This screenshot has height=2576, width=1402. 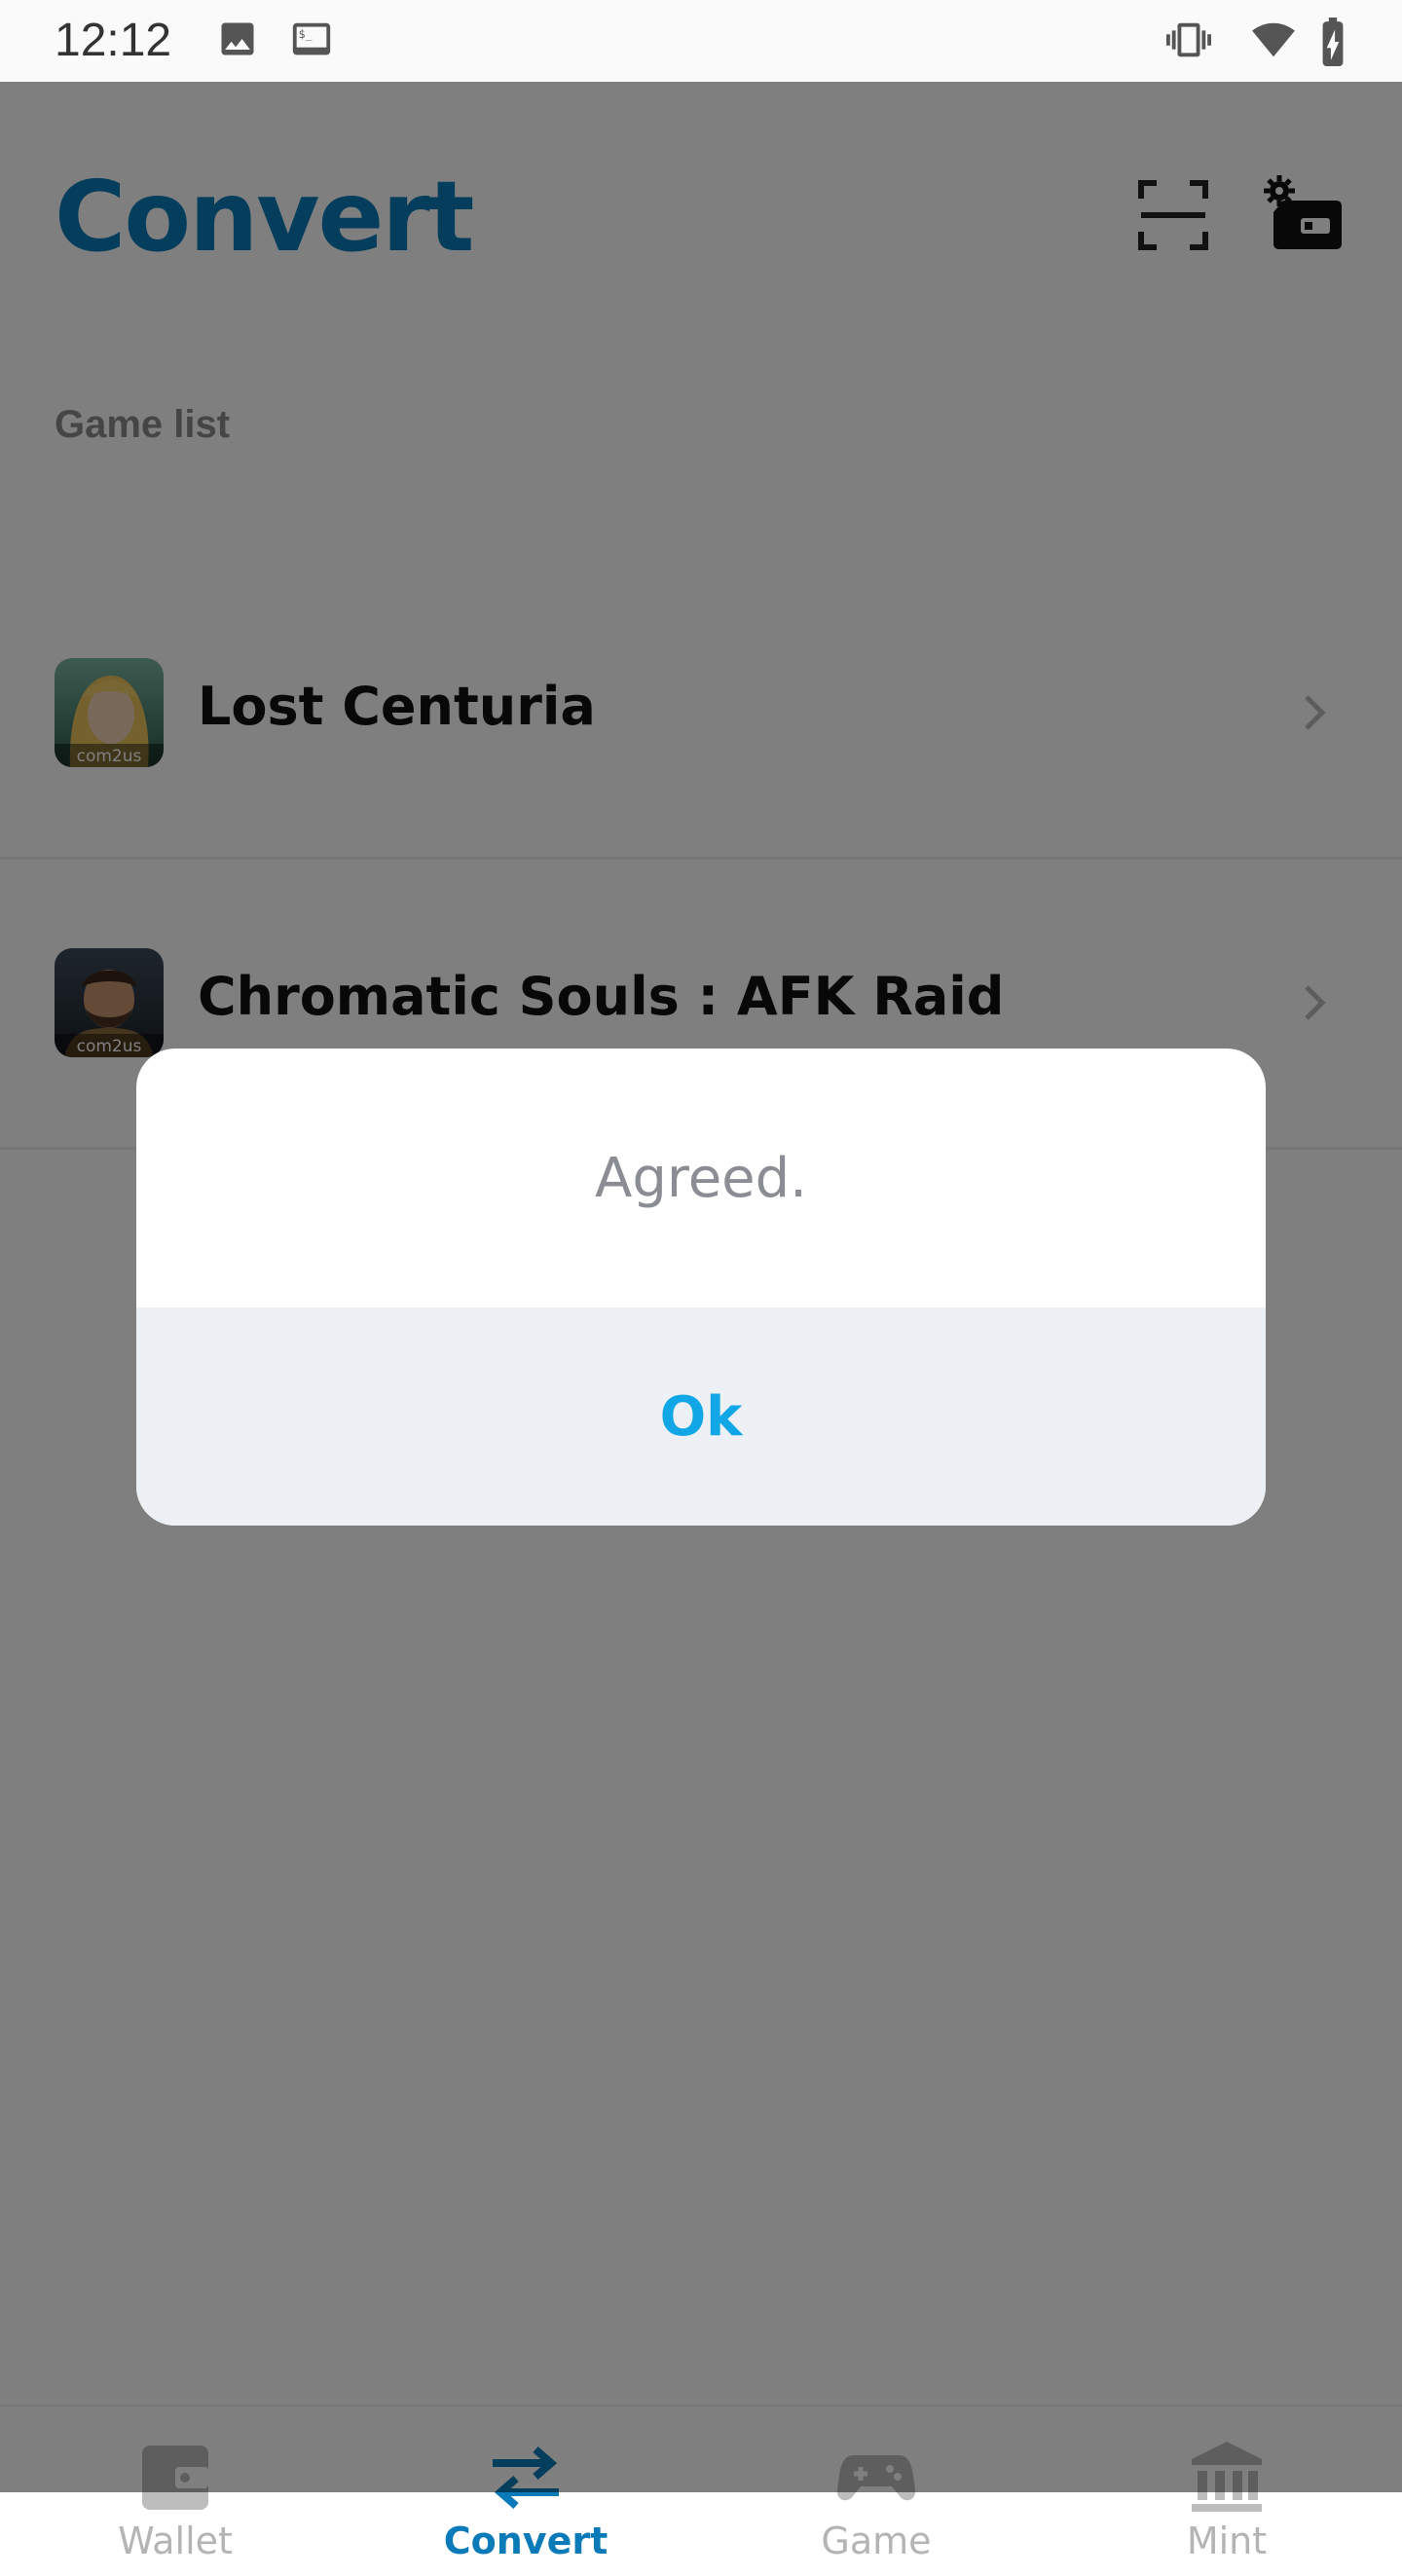 What do you see at coordinates (113, 40) in the screenshot?
I see `status-time: 12:12` at bounding box center [113, 40].